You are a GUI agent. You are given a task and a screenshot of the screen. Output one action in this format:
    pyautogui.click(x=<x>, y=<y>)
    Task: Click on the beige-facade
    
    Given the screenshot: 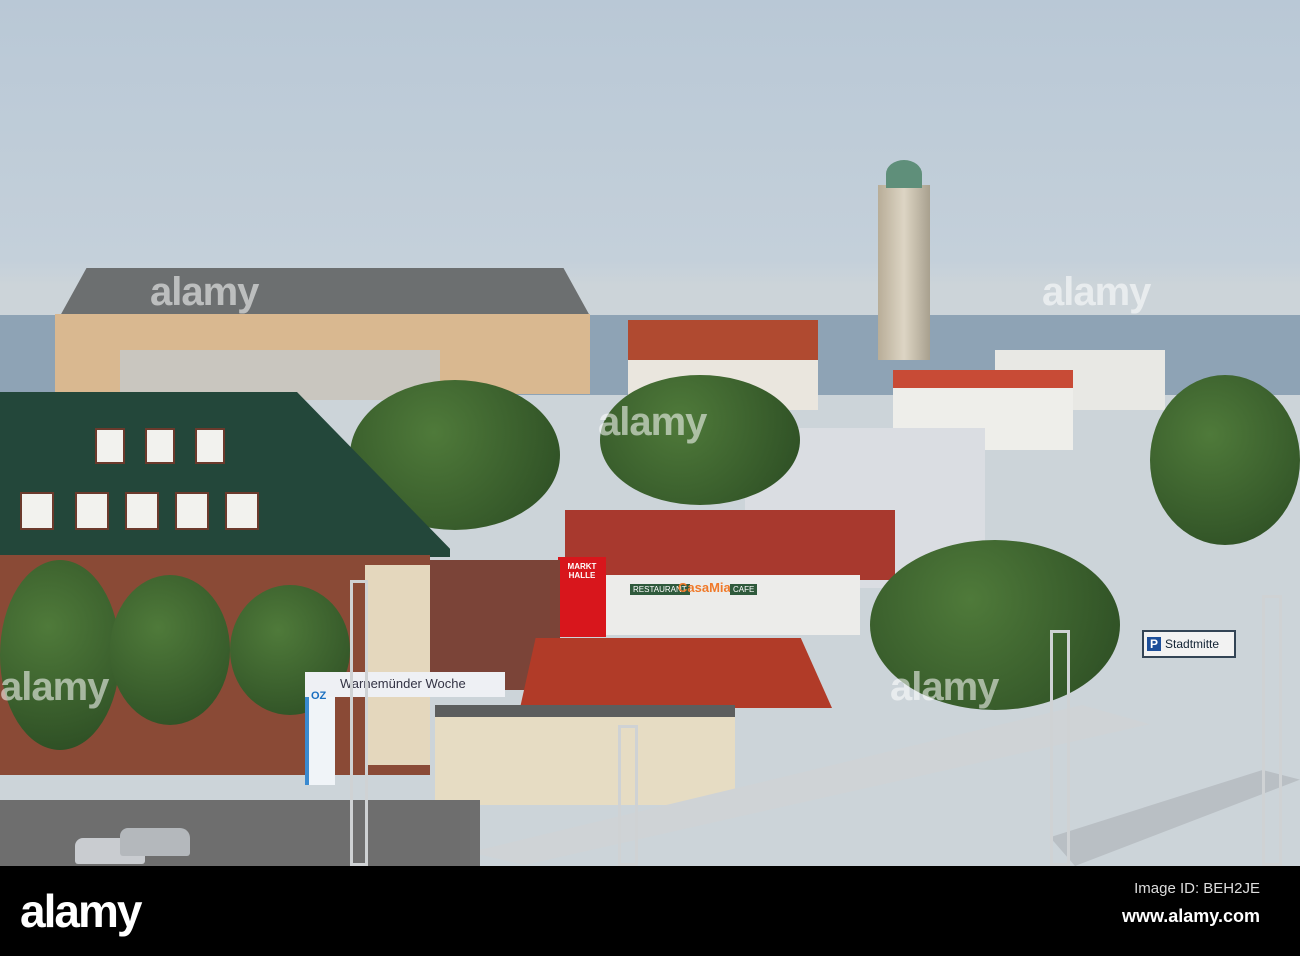 What is the action you would take?
    pyautogui.click(x=397, y=665)
    